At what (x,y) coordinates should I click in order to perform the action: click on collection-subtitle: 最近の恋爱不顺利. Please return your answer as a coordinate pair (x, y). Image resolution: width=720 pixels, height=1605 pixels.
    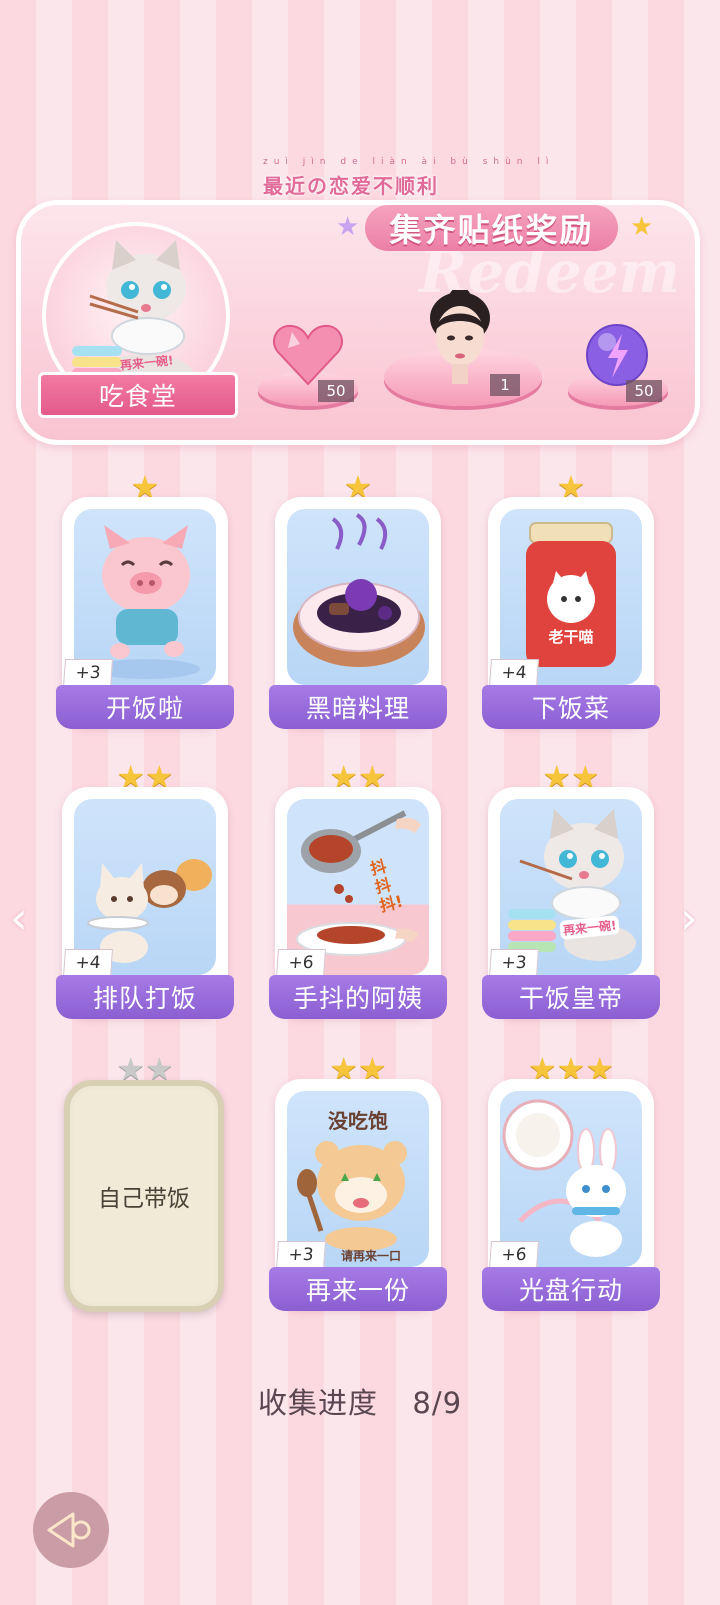
    Looking at the image, I should click on (351, 186).